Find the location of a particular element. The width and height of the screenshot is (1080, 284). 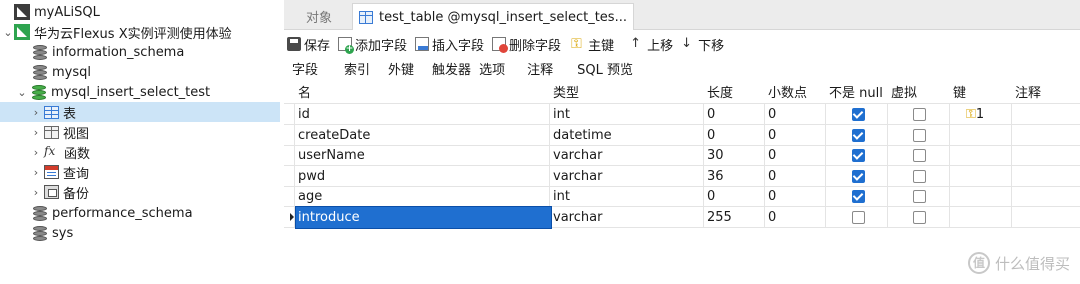

delete-field-button: 删除字段 is located at coordinates (526, 44).